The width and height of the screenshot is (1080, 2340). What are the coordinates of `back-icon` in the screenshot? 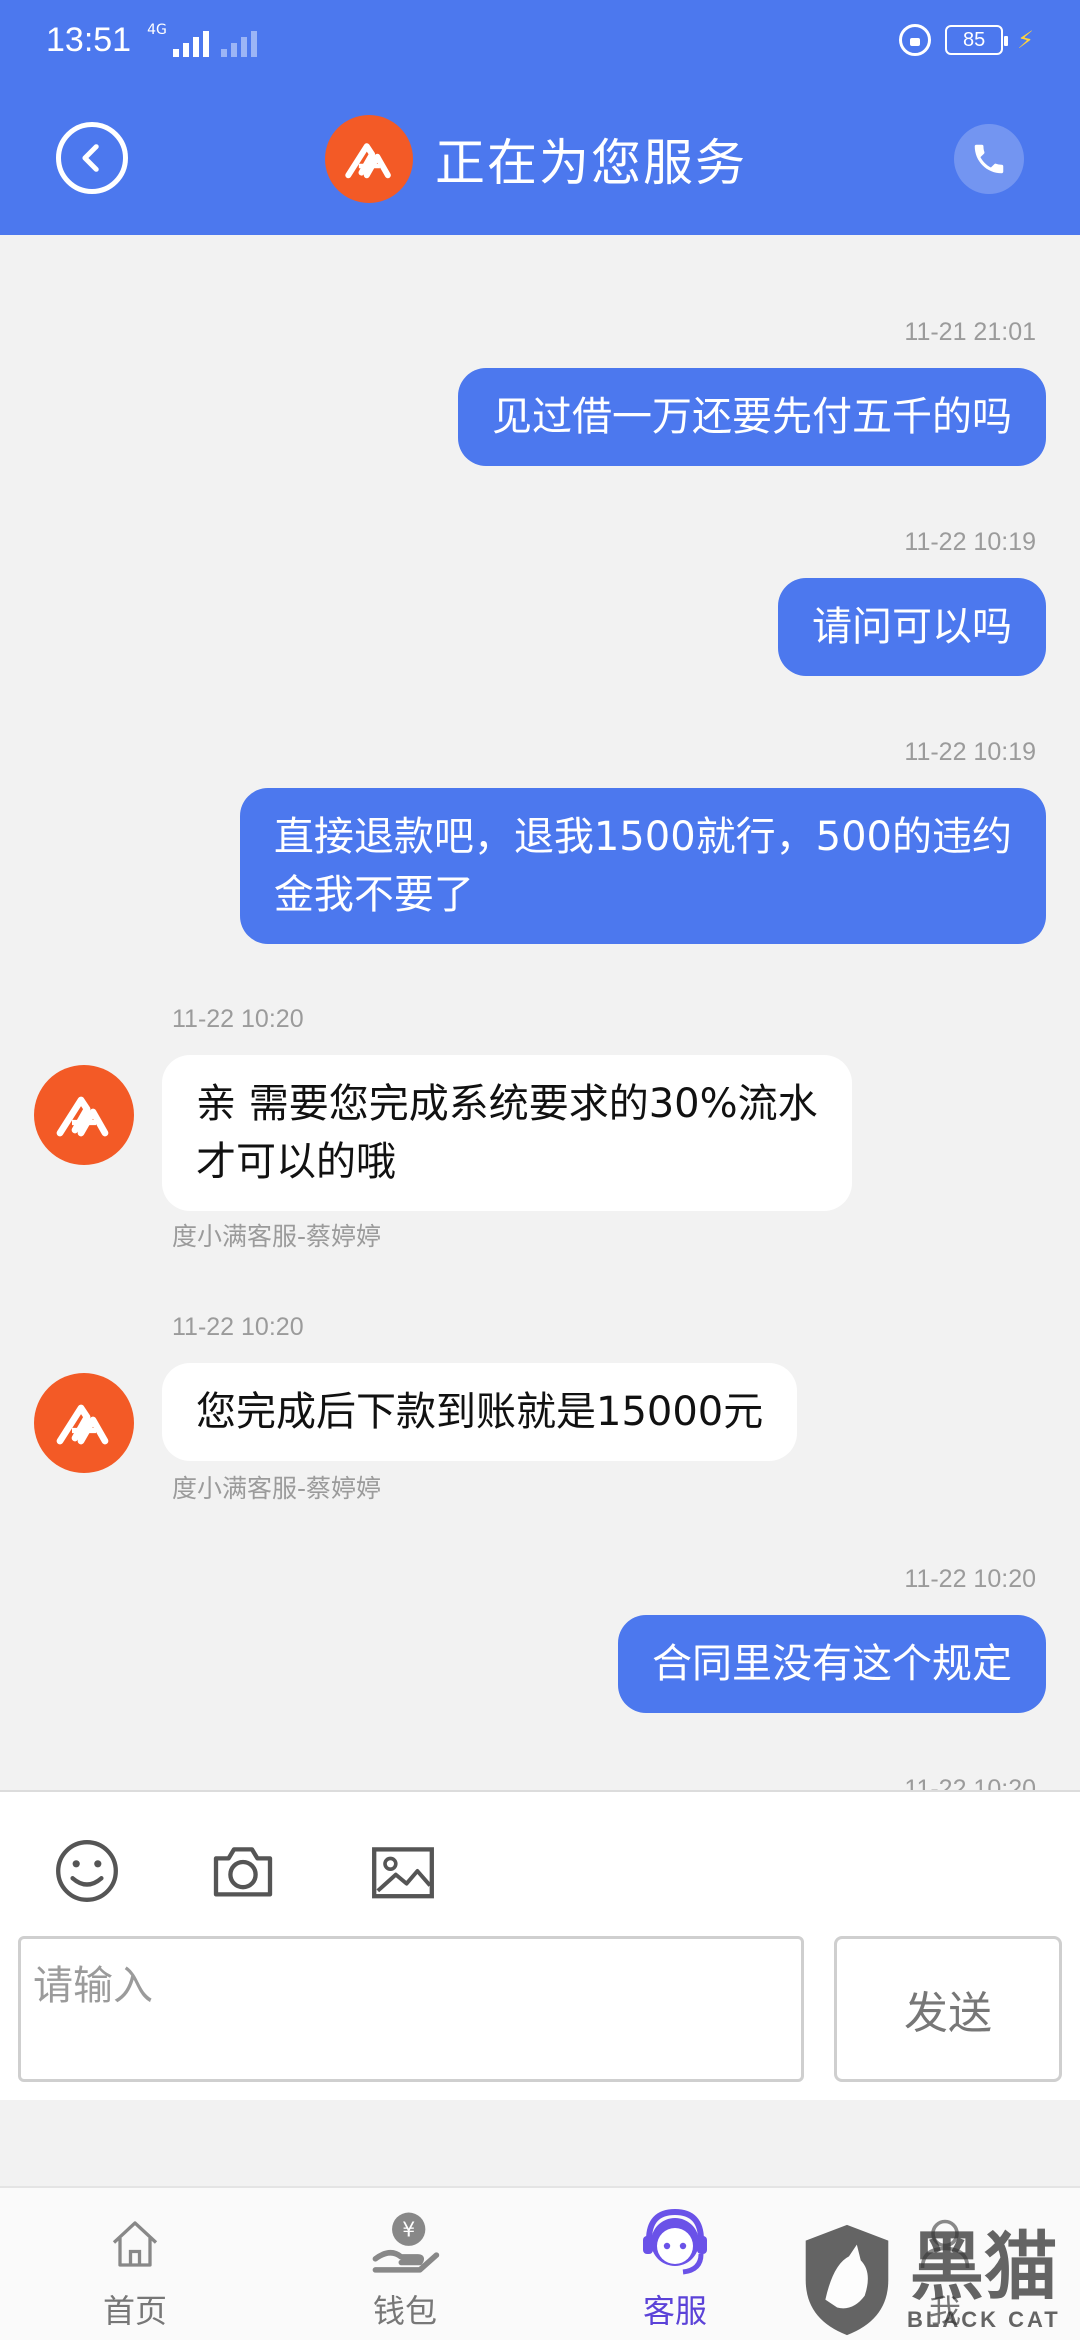 It's located at (90, 158).